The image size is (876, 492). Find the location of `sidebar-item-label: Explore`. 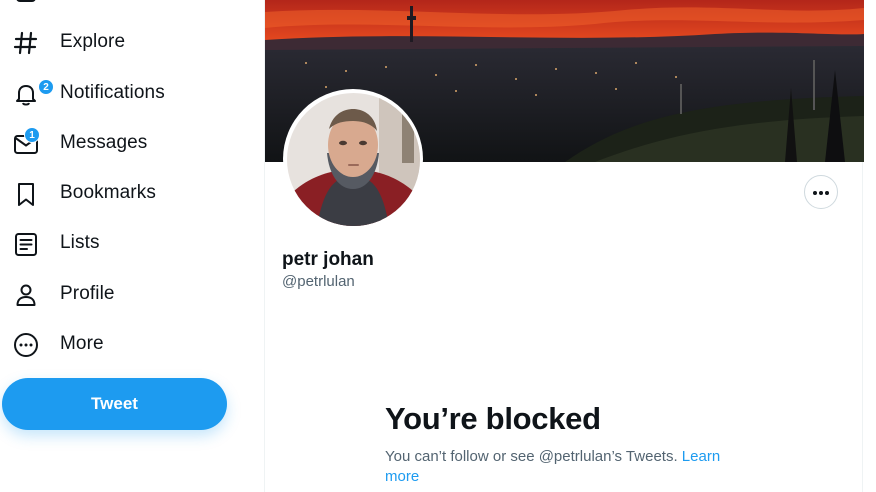

sidebar-item-label: Explore is located at coordinates (93, 41).